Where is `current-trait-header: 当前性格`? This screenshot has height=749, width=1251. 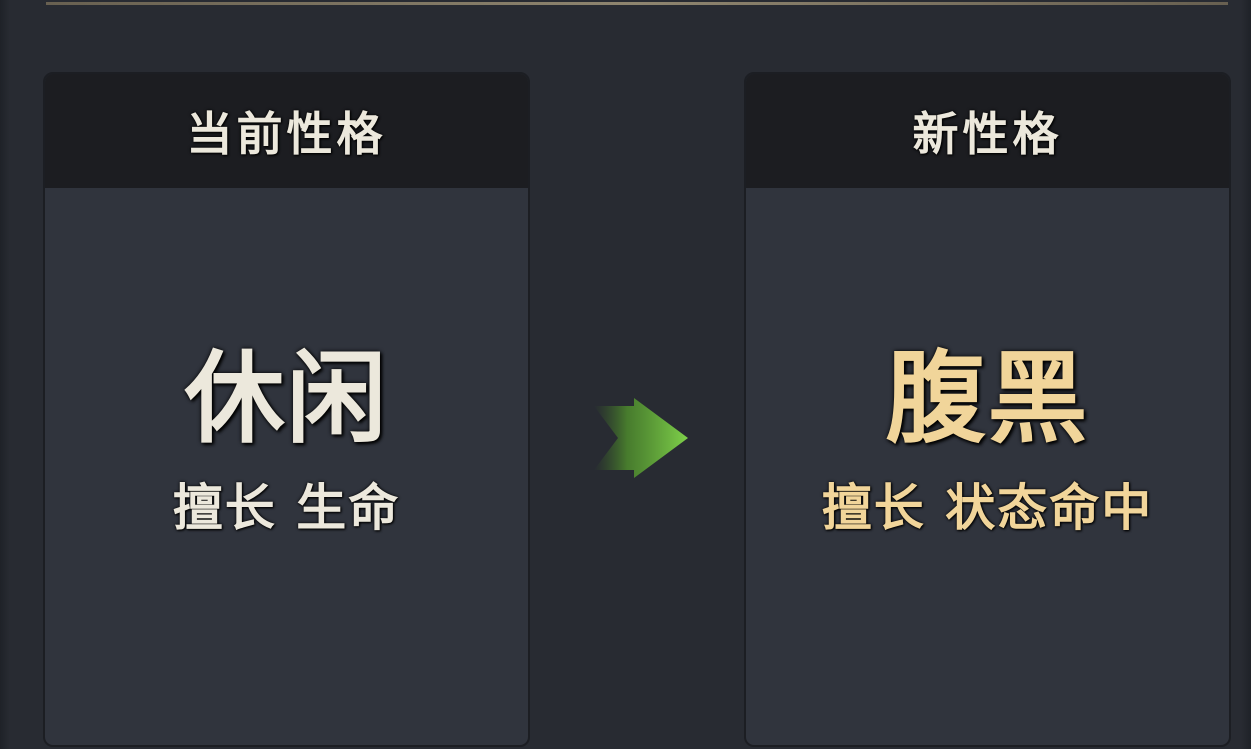
current-trait-header: 当前性格 is located at coordinates (286, 131).